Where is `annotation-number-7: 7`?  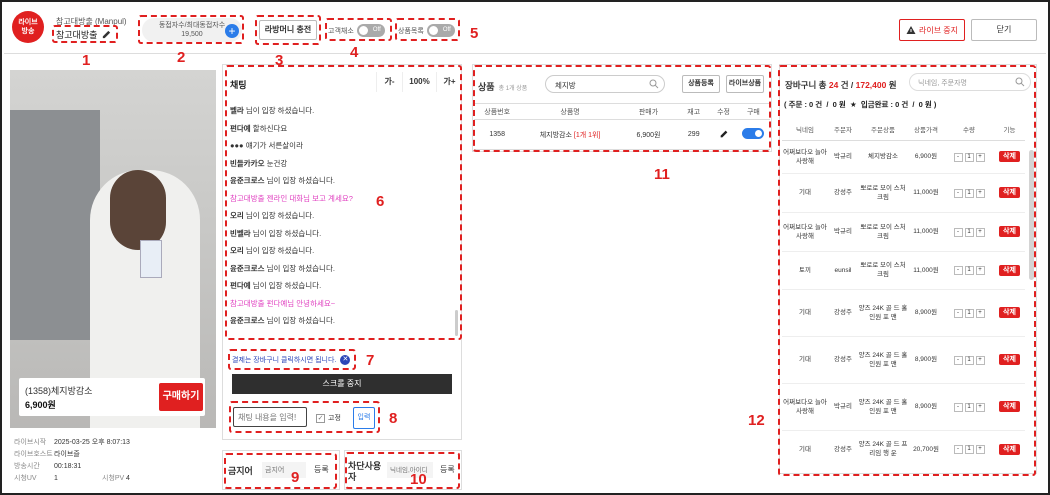 annotation-number-7: 7 is located at coordinates (370, 360).